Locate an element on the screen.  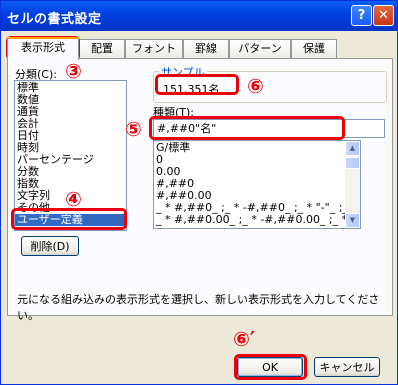
description-text: 元になる組み込みの表示形式を選択し、新しい表示形式を入力してください。 is located at coordinates (198, 307).